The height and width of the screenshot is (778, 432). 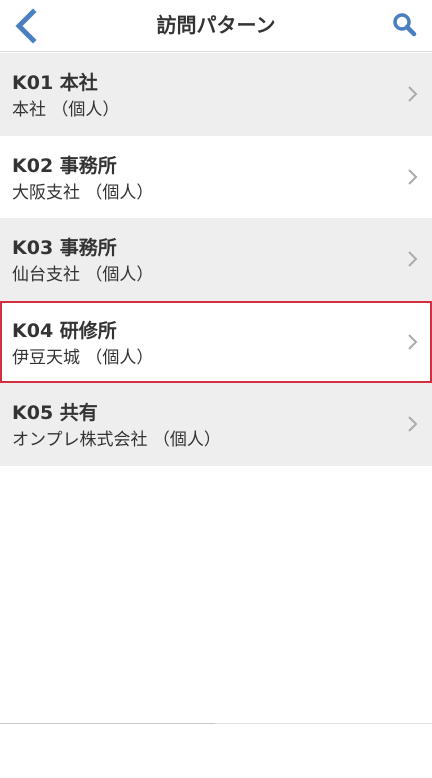 I want to click on search-icon, so click(x=405, y=25).